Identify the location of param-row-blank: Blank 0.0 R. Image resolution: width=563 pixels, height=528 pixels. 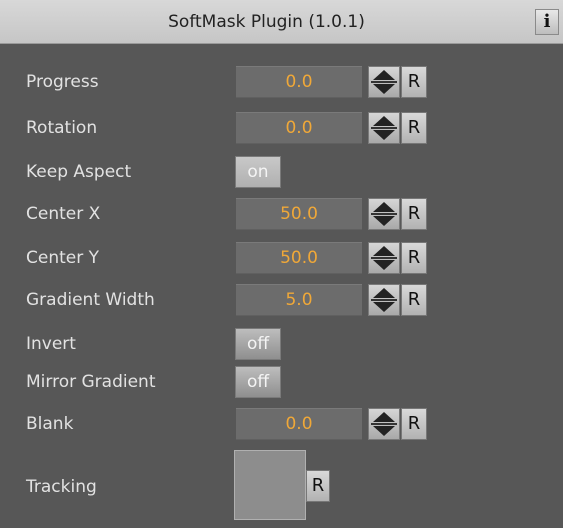
(281, 424).